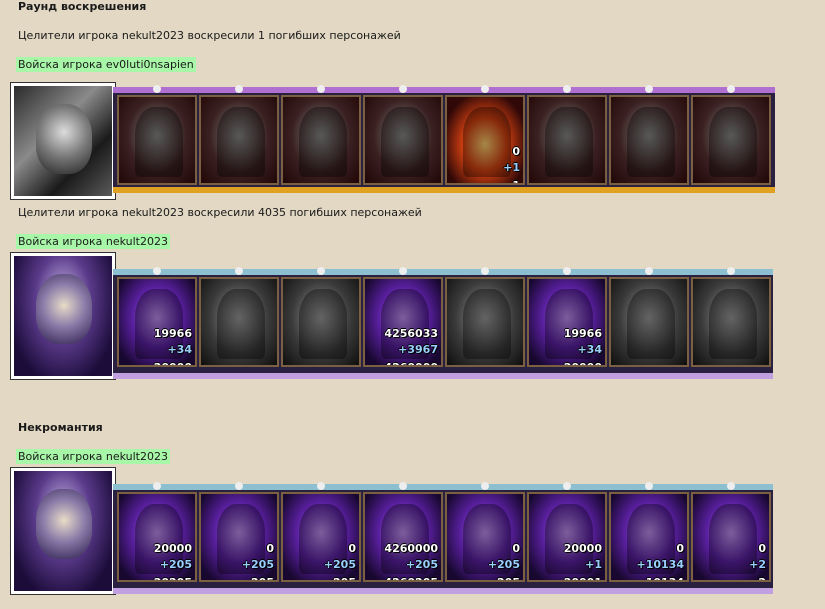 This screenshot has height=609, width=825. Describe the element at coordinates (82, 6) in the screenshot. I see `round-title: Раунд воскрешения` at that location.